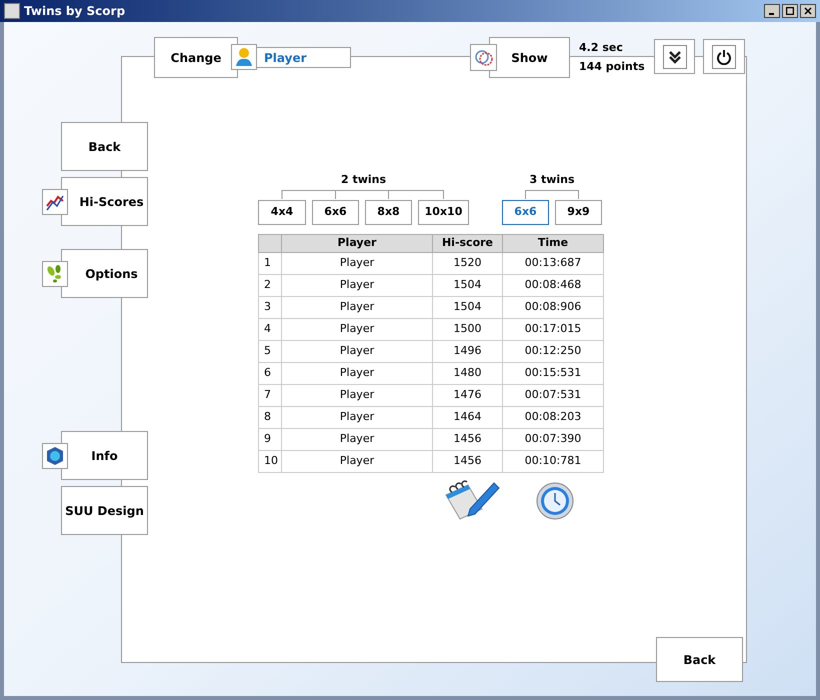 The image size is (820, 700). Describe the element at coordinates (270, 263) in the screenshot. I see `table-cell: 1` at that location.